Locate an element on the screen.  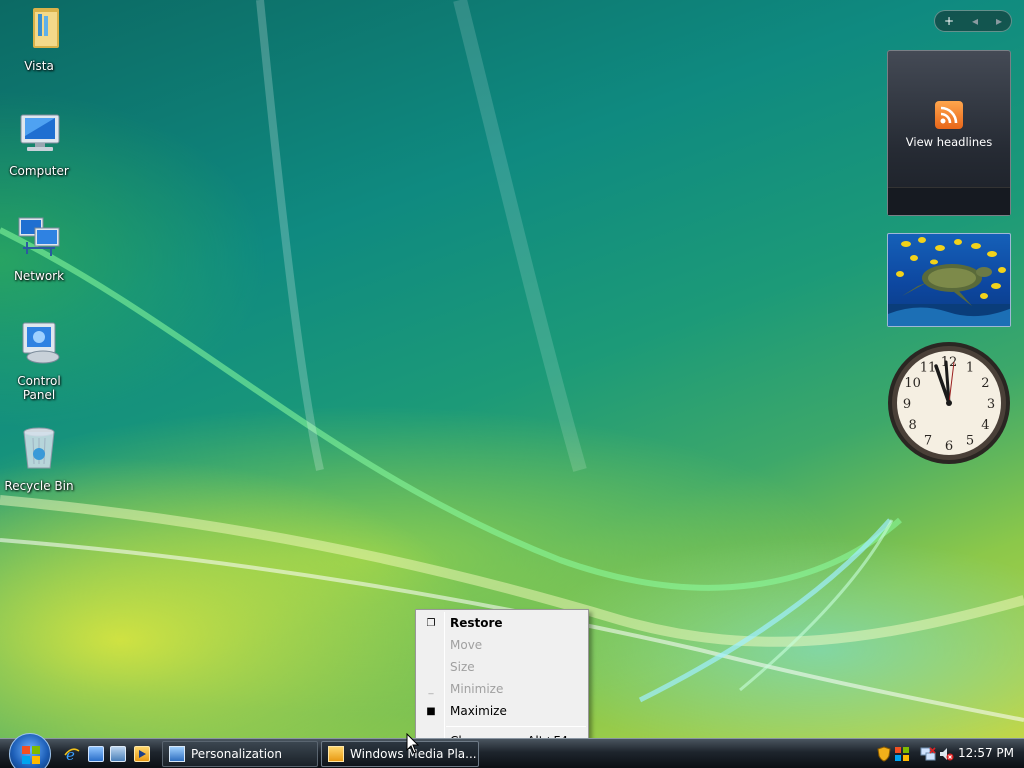
network-status-icon is located at coordinates (928, 754).